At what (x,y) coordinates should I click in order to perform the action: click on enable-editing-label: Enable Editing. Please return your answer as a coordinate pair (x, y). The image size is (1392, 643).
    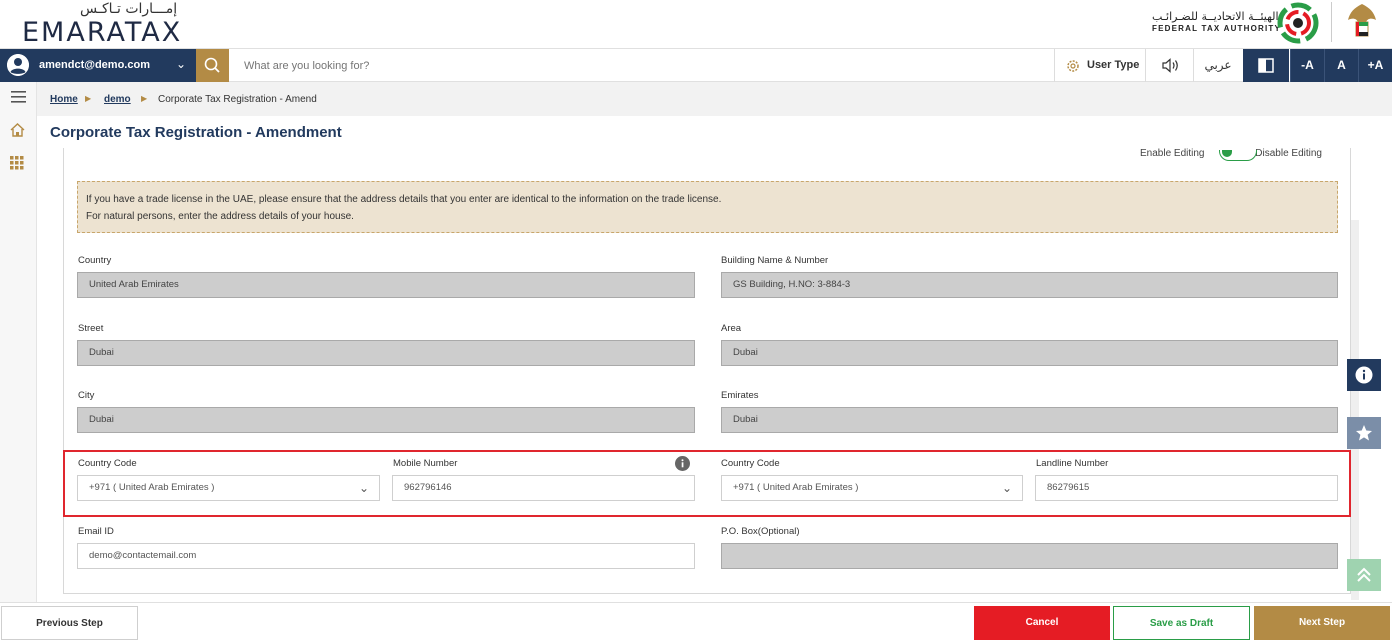
    Looking at the image, I should click on (1172, 153).